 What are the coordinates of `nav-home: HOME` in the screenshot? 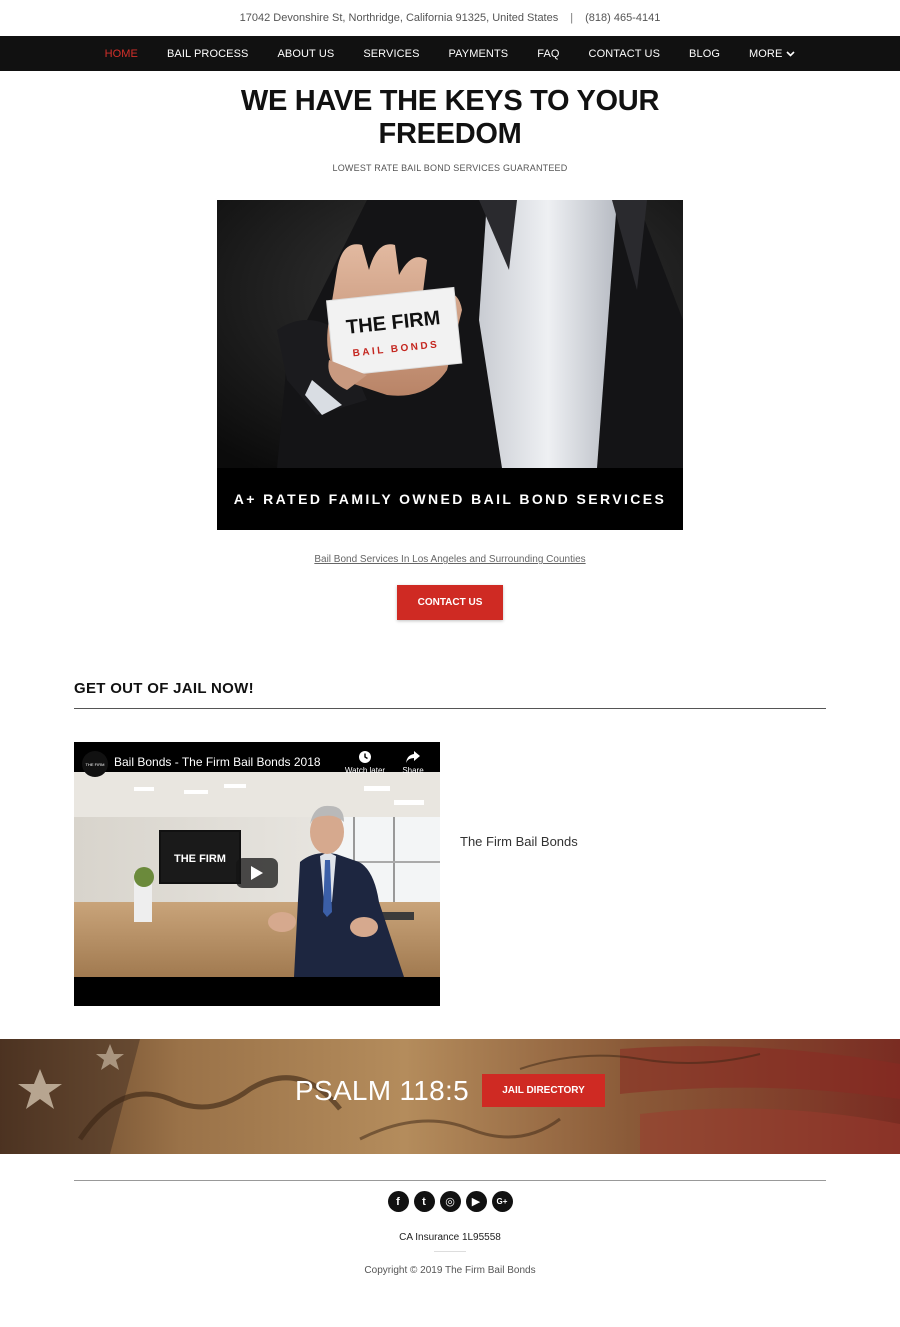 It's located at (121, 54).